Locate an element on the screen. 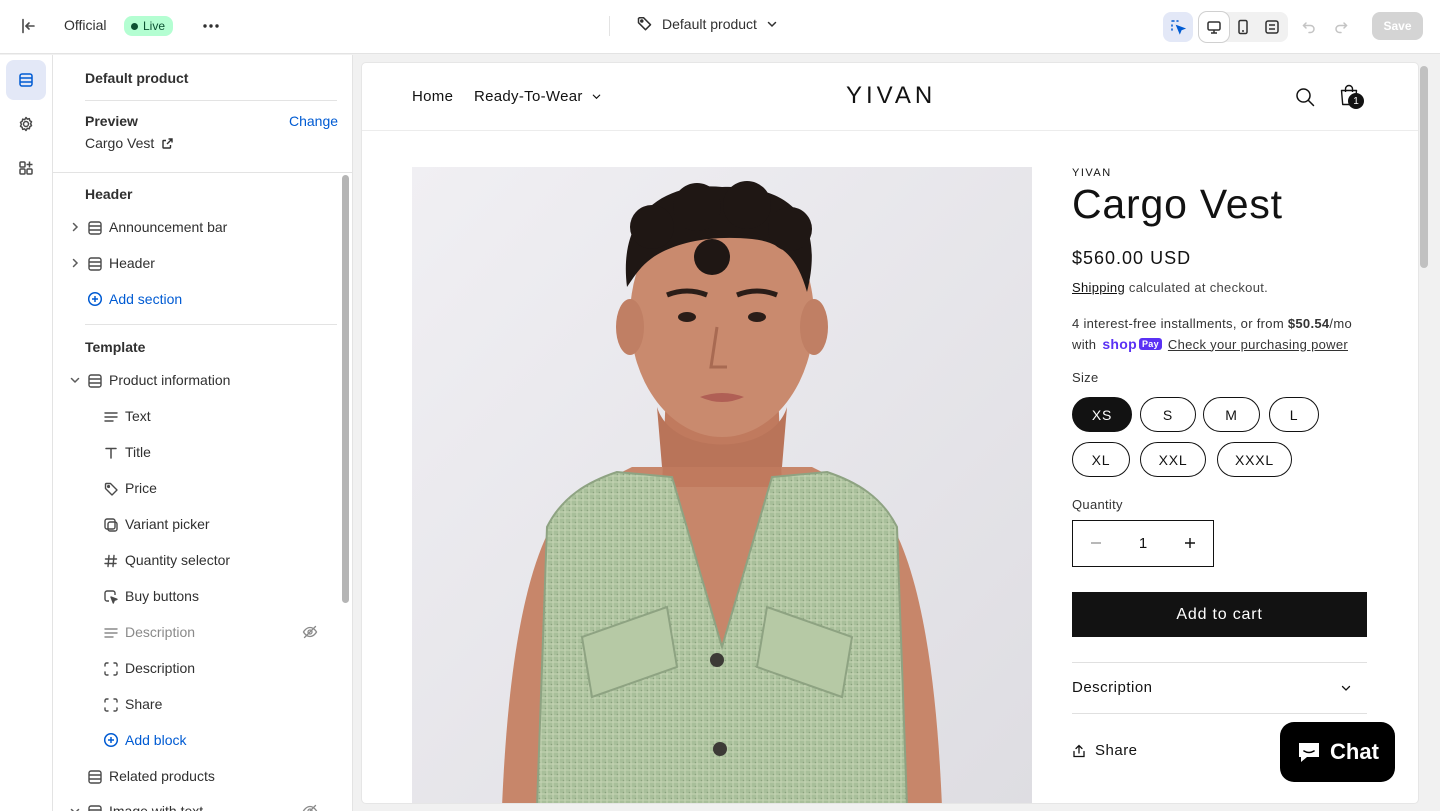  nav-link-ready-to-wear: Ready-To-Wear is located at coordinates (538, 96).